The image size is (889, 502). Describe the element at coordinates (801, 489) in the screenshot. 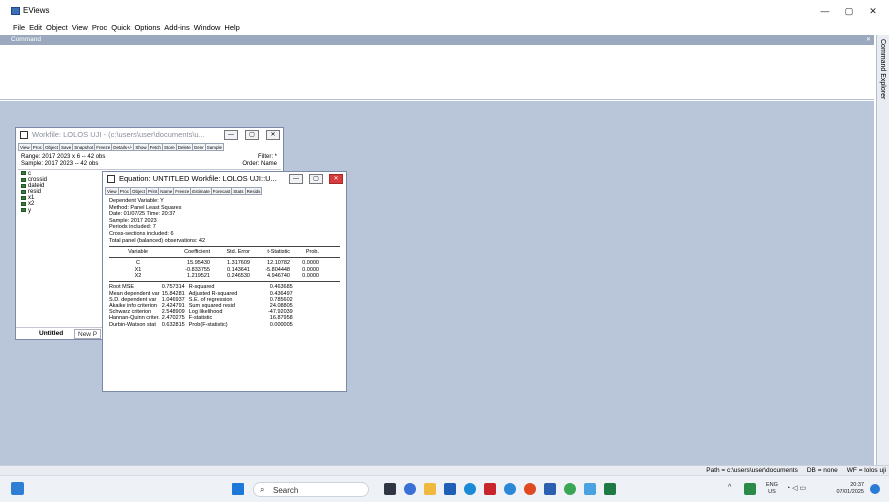

I see `network-volume-battery-icons: ◔ ◁ ▭` at that location.